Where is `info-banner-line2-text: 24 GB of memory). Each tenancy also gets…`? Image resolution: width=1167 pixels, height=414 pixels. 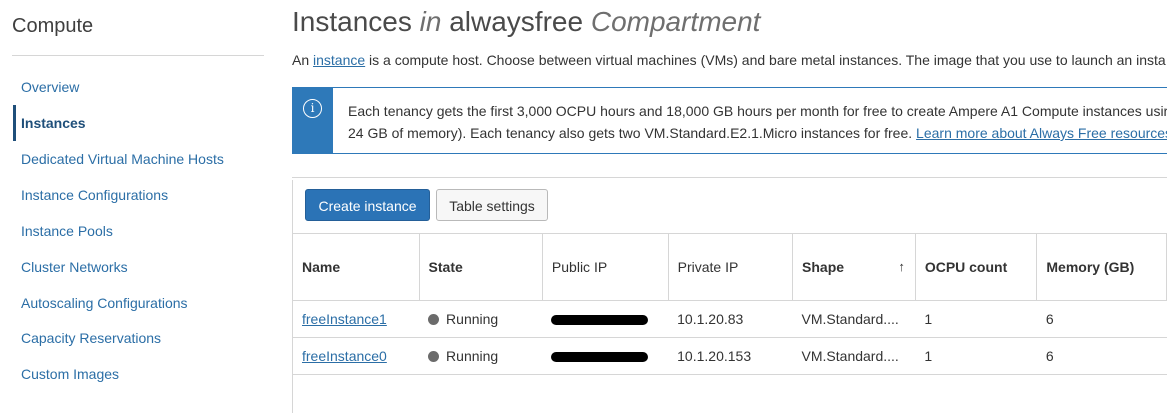 info-banner-line2-text: 24 GB of memory). Each tenancy also gets… is located at coordinates (632, 133).